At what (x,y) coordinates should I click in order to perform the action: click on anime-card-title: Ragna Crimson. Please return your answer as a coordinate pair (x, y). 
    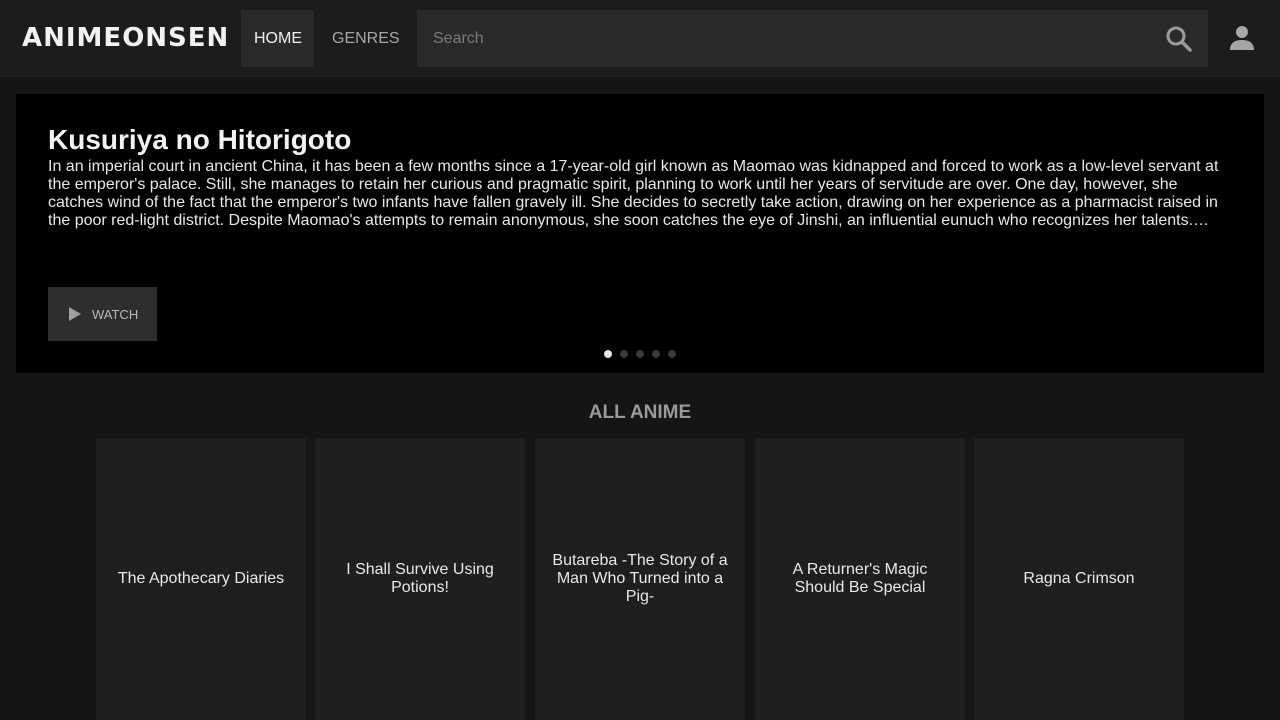
    Looking at the image, I should click on (1079, 578).